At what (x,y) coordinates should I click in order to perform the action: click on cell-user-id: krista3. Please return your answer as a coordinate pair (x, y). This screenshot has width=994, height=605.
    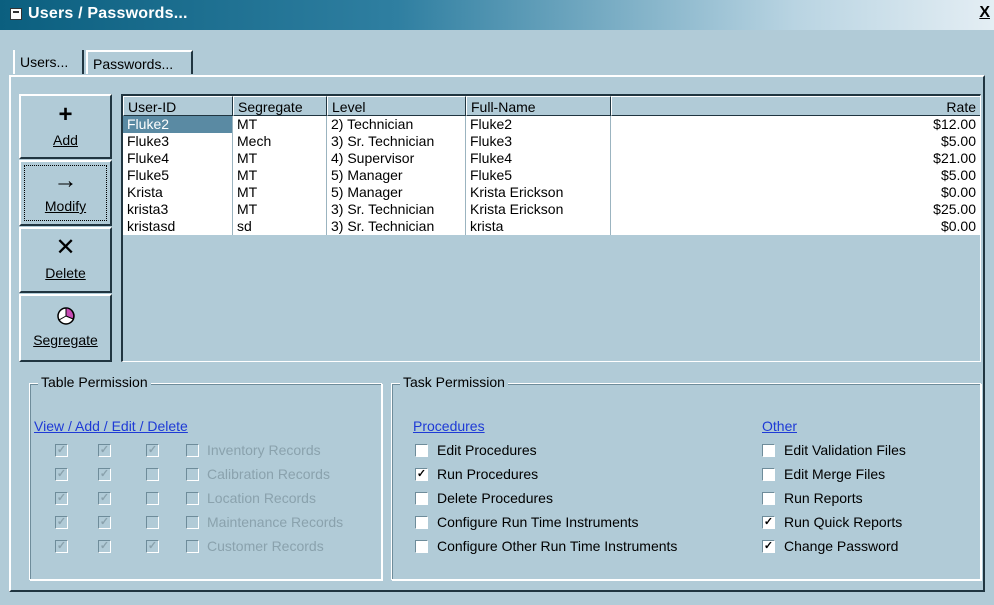
    Looking at the image, I should click on (178, 209).